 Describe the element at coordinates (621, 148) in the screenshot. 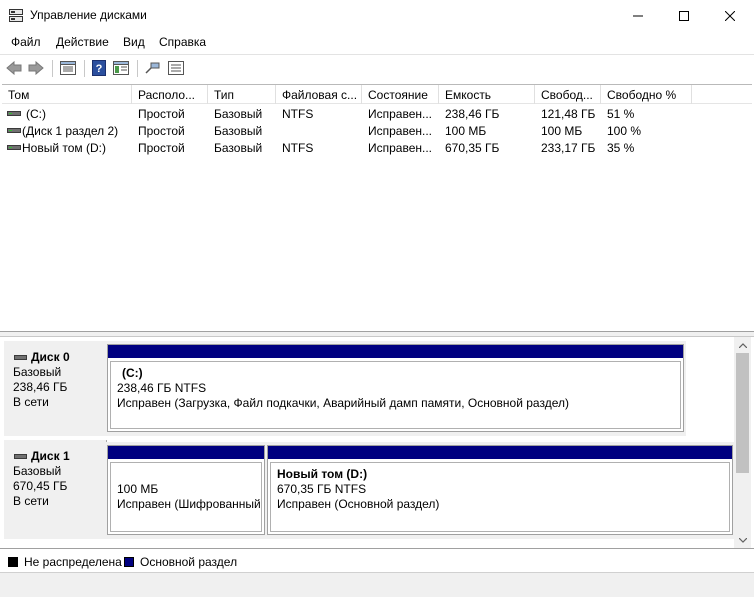

I see `cell-free-percent: 35 %` at that location.